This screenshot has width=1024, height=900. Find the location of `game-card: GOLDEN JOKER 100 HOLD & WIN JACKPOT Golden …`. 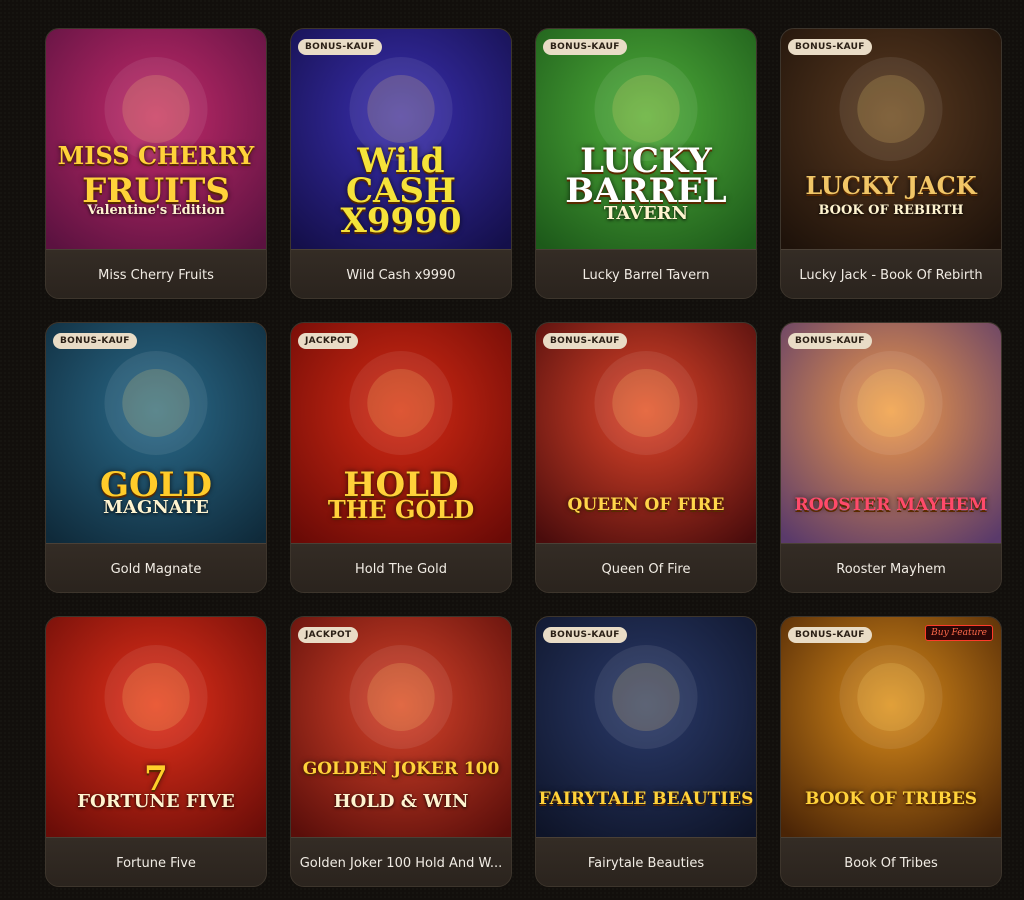

game-card: GOLDEN JOKER 100 HOLD & WIN JACKPOT Golden … is located at coordinates (401, 751).